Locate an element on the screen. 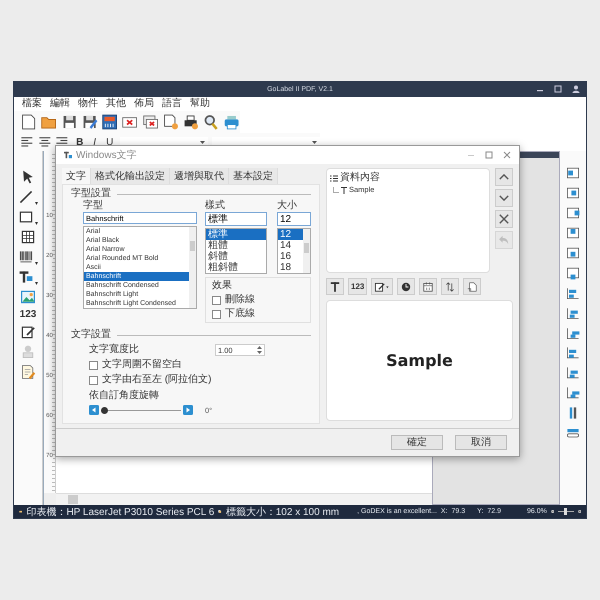  tab: 基本設定 is located at coordinates (253, 176).